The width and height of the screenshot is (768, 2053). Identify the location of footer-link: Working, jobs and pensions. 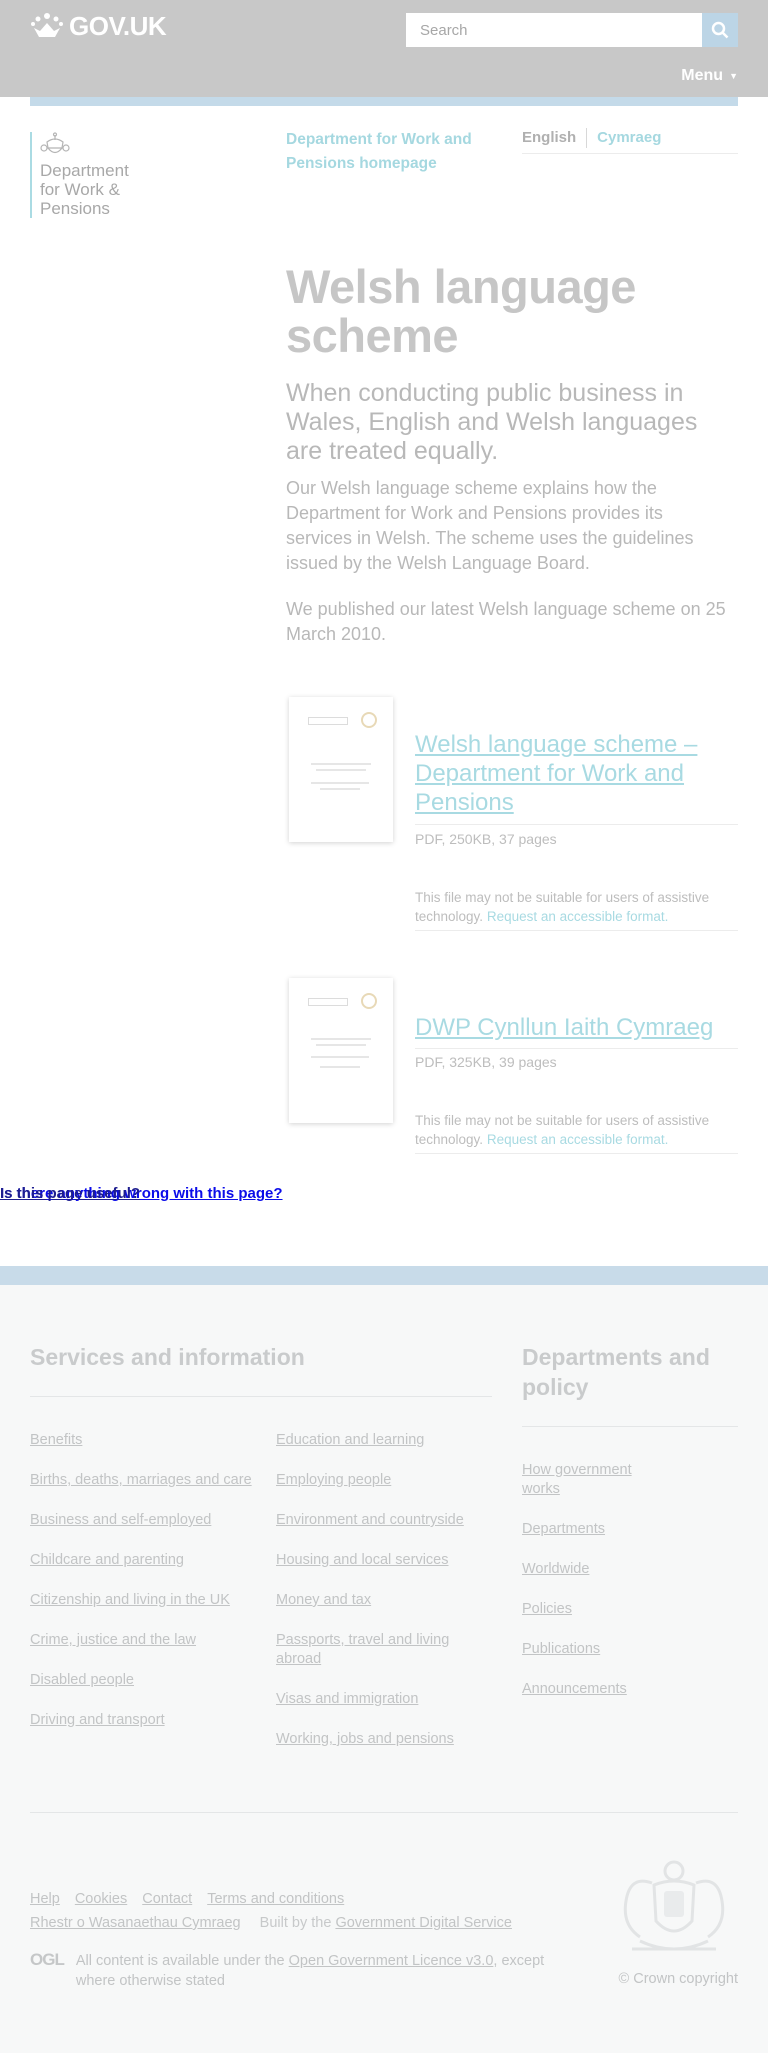
(383, 1739).